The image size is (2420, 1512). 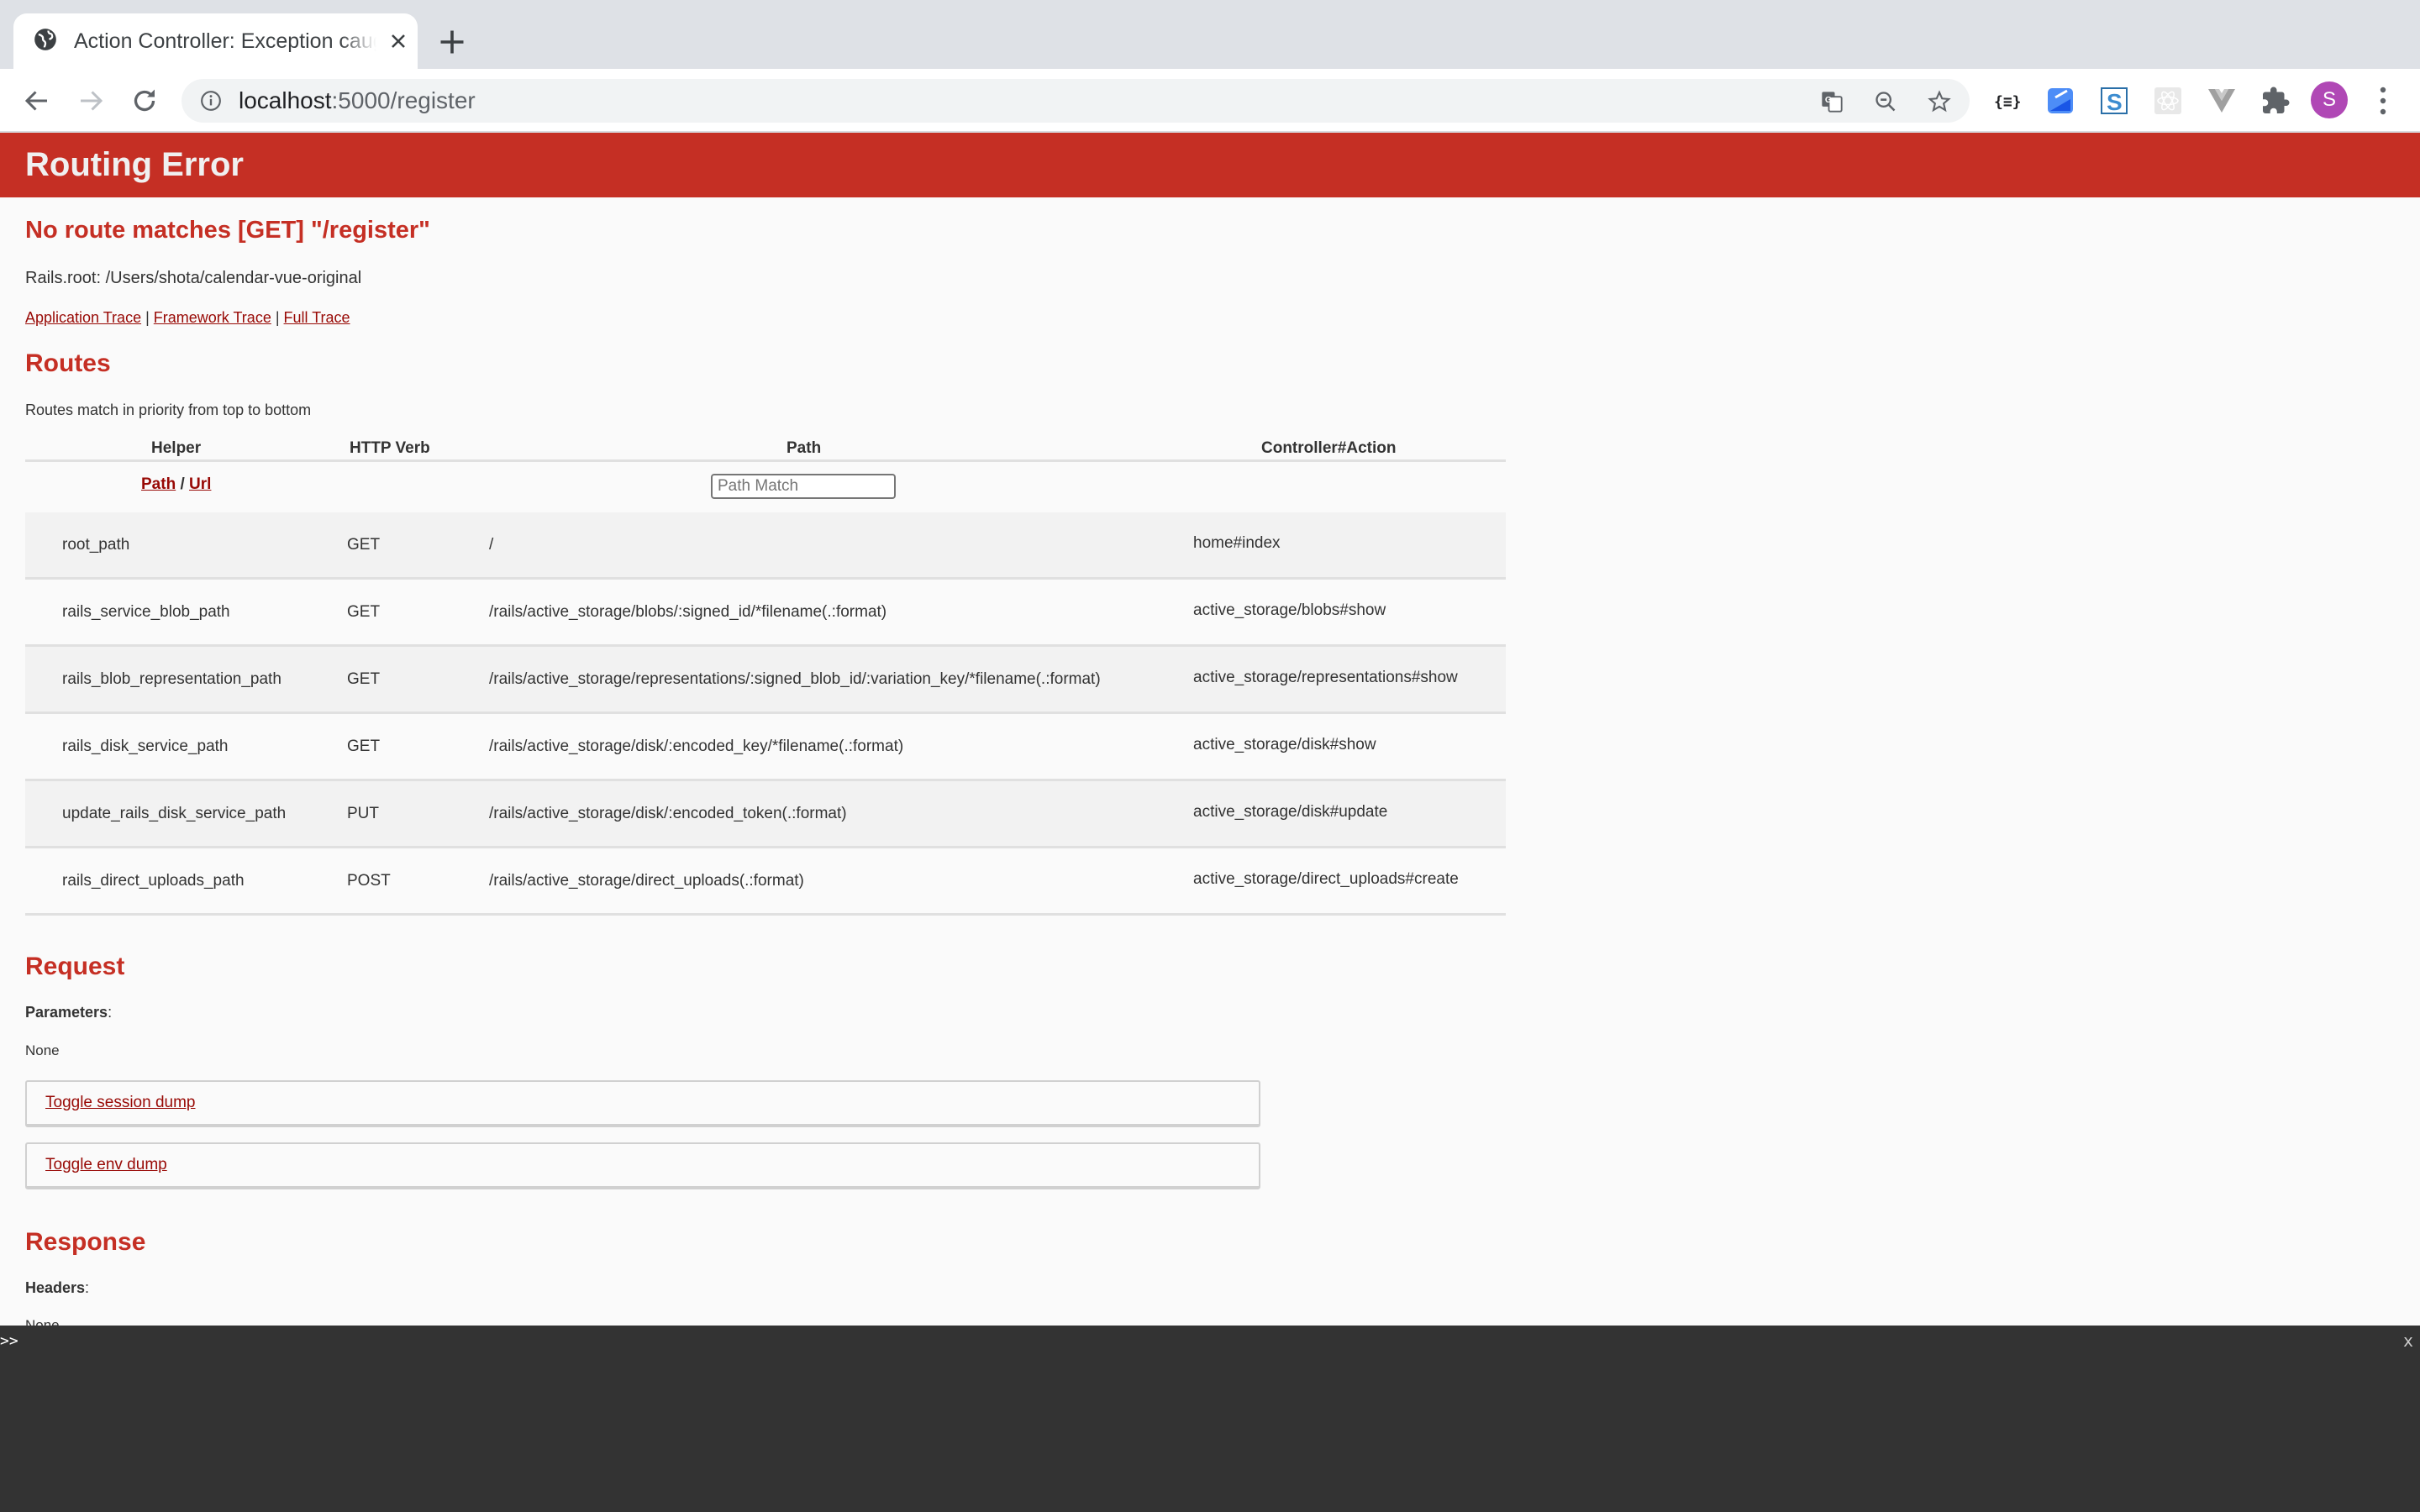 I want to click on console-close-button: x, so click(x=2408, y=1341).